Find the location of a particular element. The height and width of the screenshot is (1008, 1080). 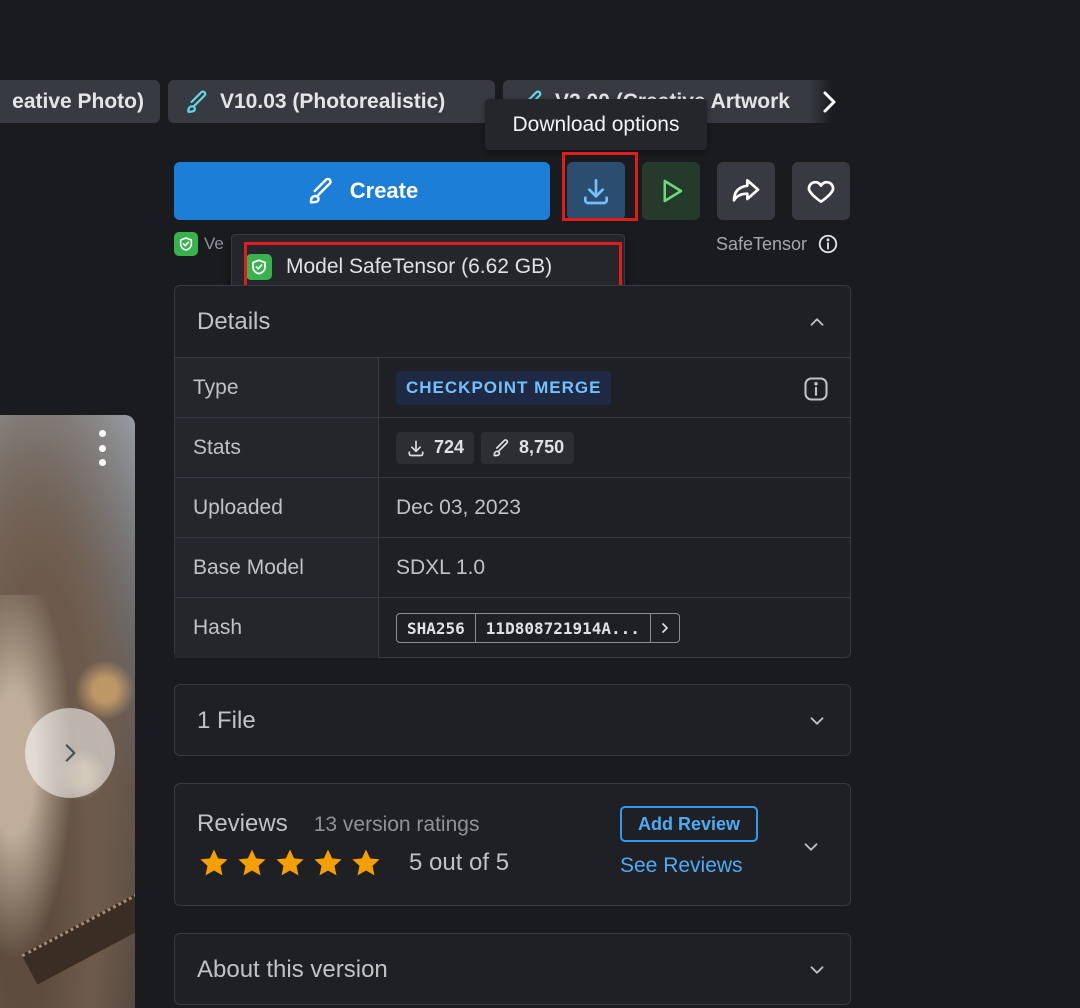

download-button is located at coordinates (596, 191).